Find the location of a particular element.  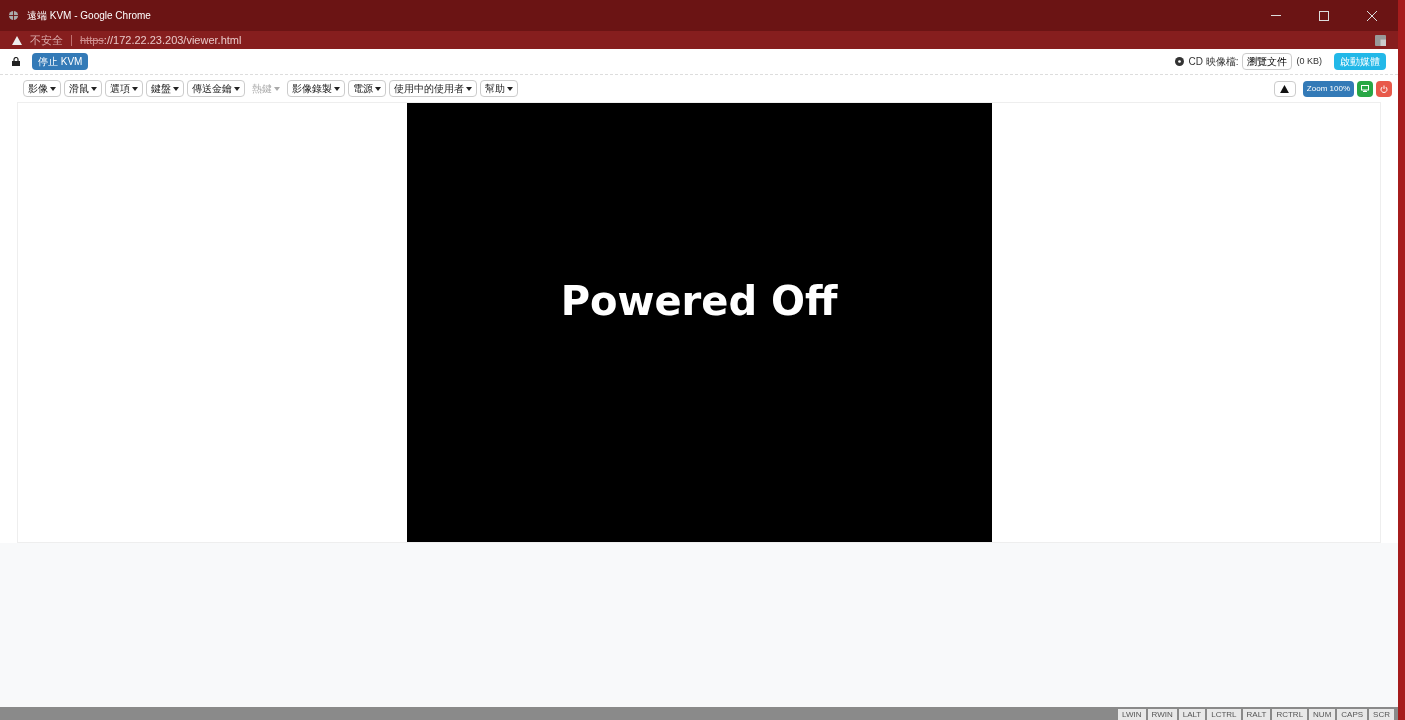

menu-button: 滑鼠 is located at coordinates (83, 88).